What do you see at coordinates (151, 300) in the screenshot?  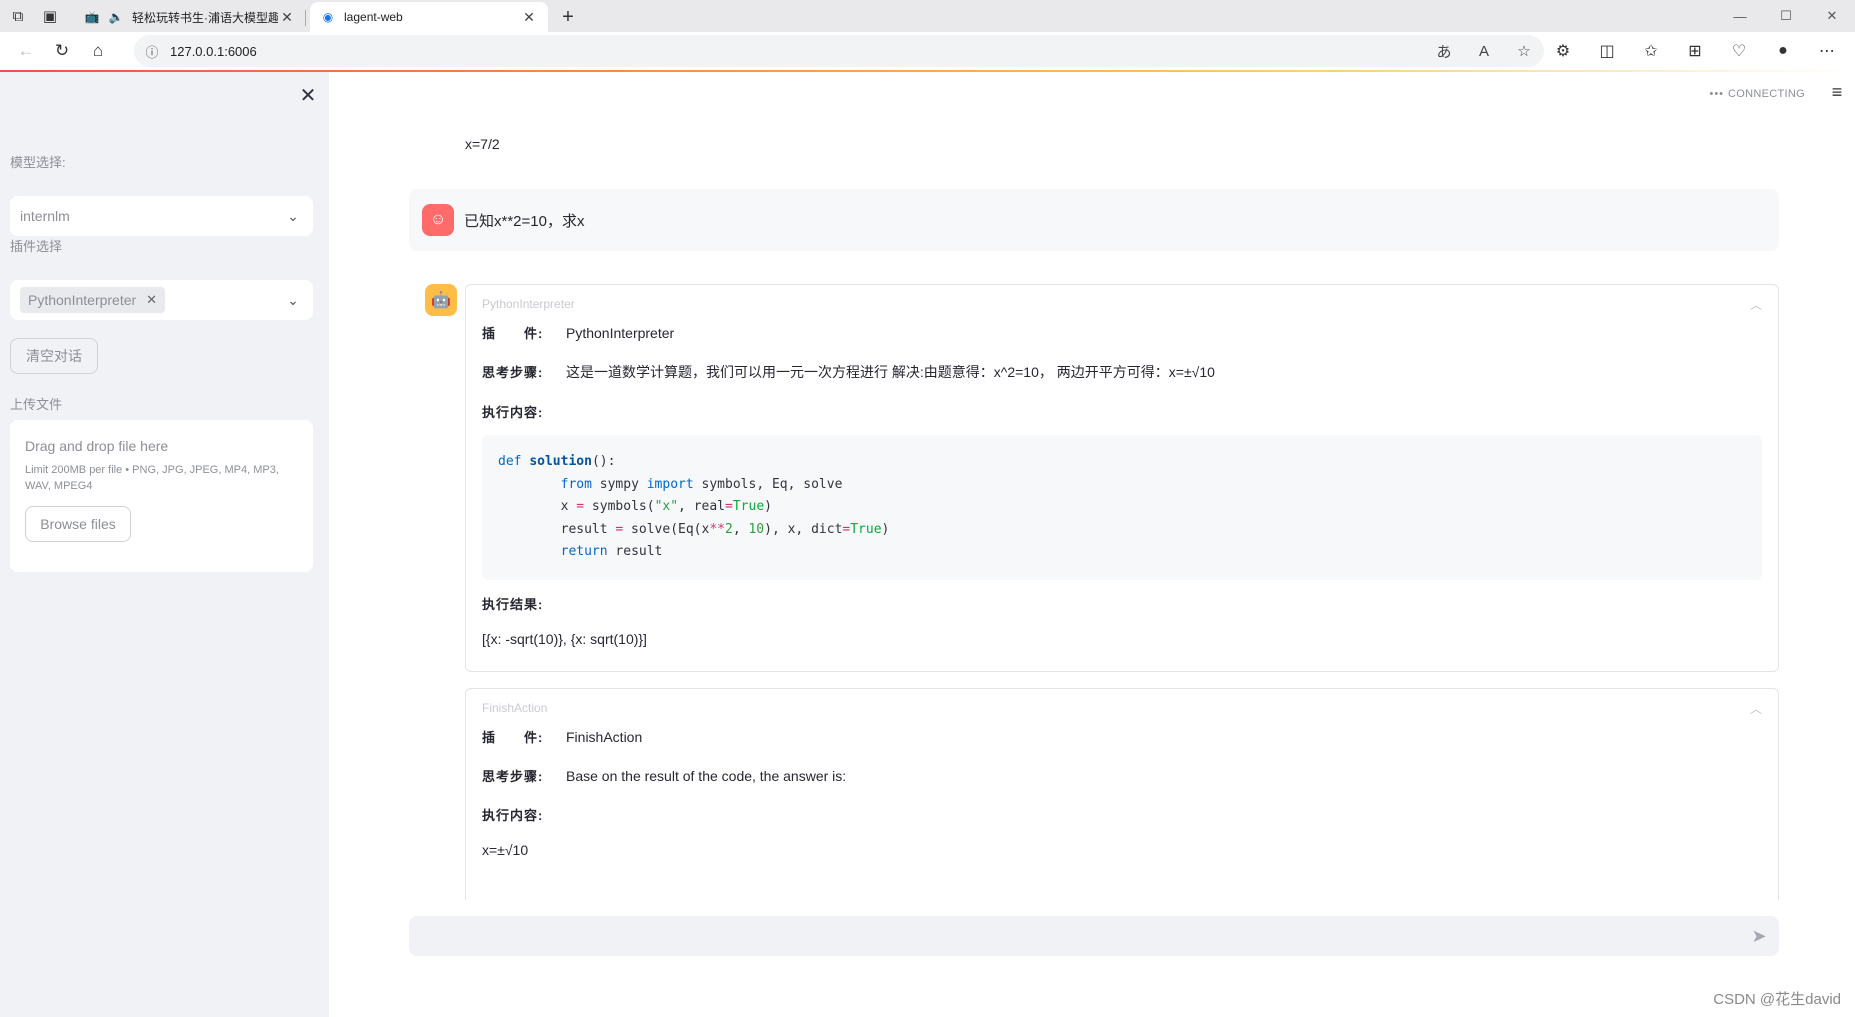 I see `remove-chip-icon: ✕` at bounding box center [151, 300].